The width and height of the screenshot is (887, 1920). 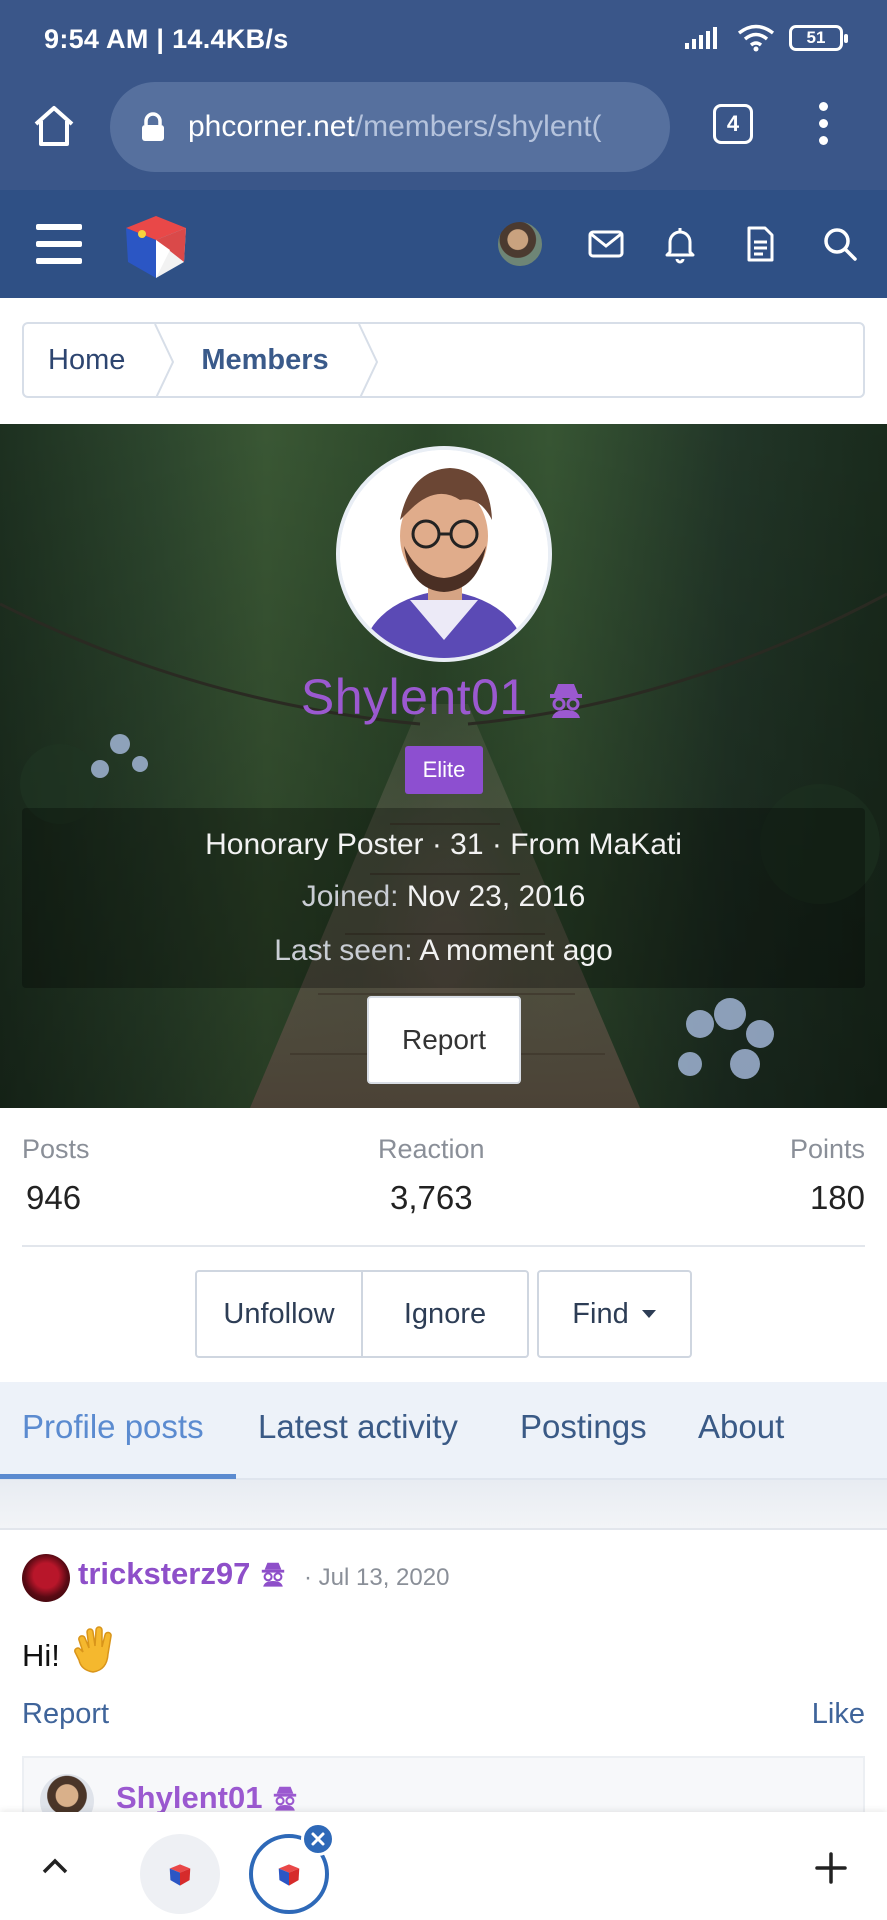 What do you see at coordinates (189, 1797) in the screenshot?
I see `reply-author-name: Shylent01` at bounding box center [189, 1797].